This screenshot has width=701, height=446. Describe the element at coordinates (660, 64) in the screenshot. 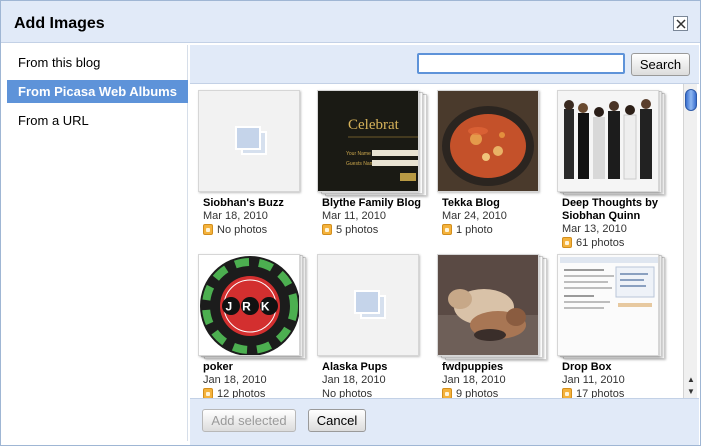

I see `search-button: Search` at that location.